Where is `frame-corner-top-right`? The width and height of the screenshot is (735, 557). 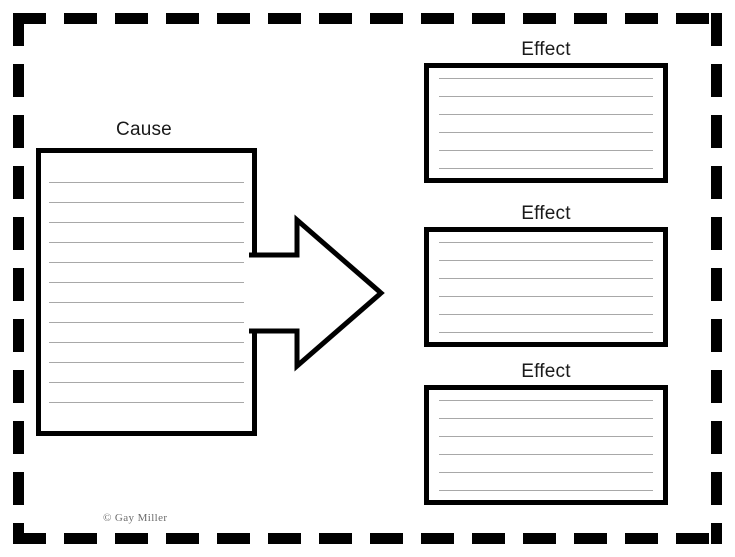
frame-corner-top-right is located at coordinates (716, 18).